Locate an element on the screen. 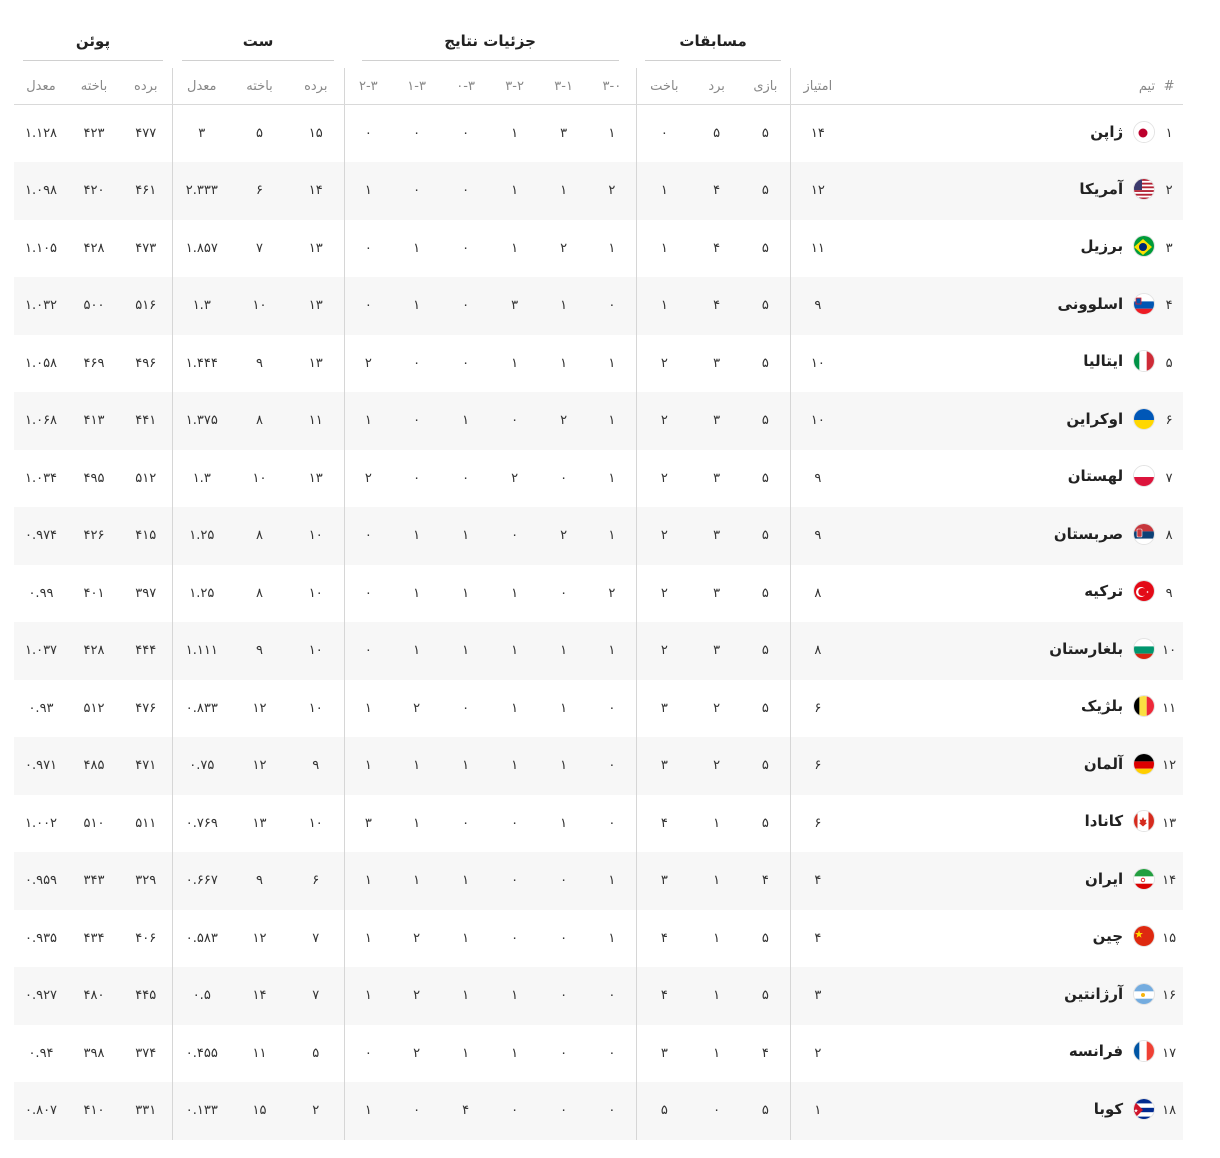  team-cell: لهستان is located at coordinates (1000, 479).